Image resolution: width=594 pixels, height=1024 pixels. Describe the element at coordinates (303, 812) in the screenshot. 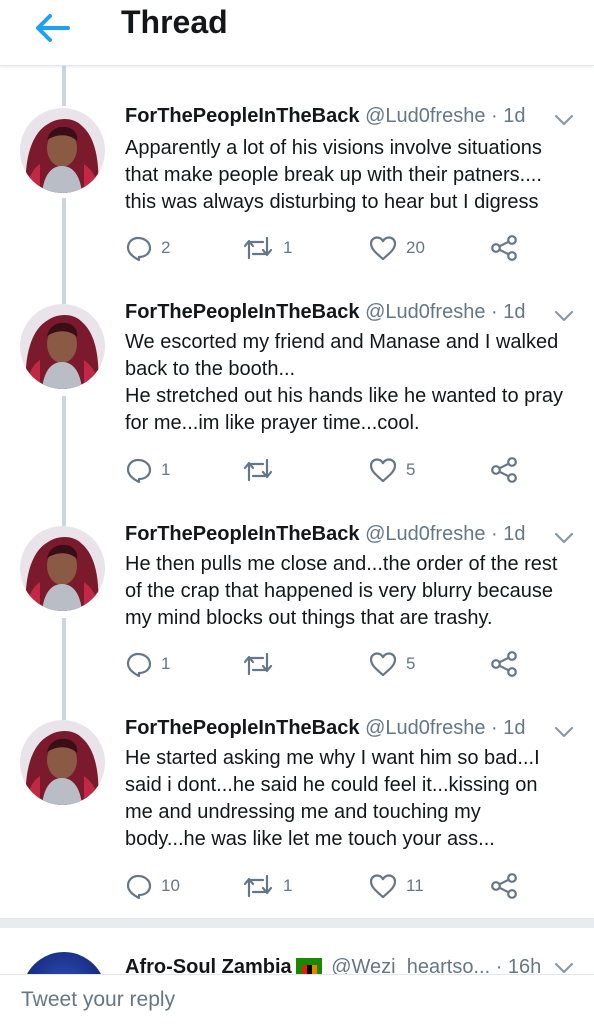

I see `tweet-text-line: me and undressing me and touching my` at that location.